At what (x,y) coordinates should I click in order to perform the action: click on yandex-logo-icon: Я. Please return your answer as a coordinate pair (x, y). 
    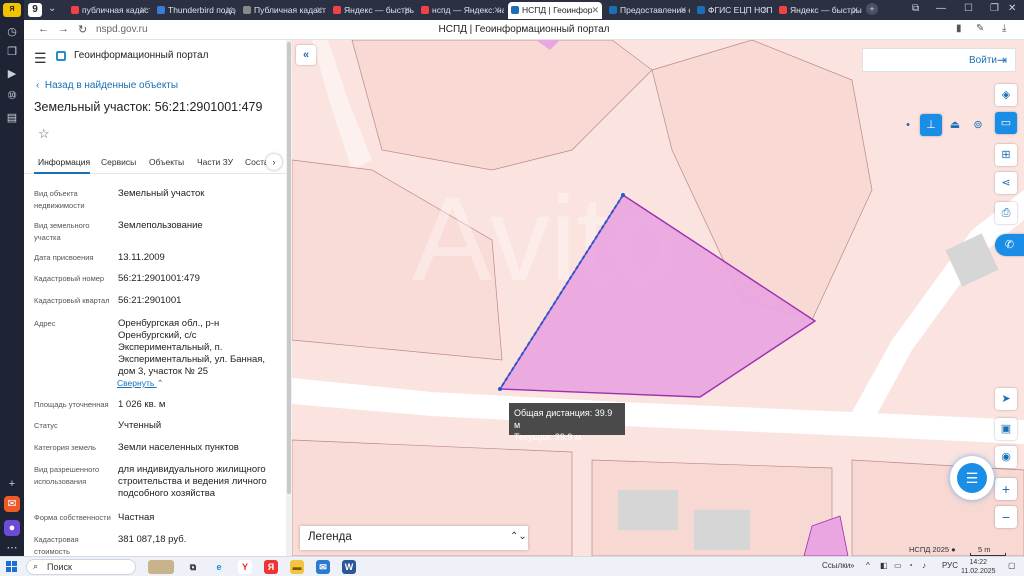
    Looking at the image, I should click on (12, 10).